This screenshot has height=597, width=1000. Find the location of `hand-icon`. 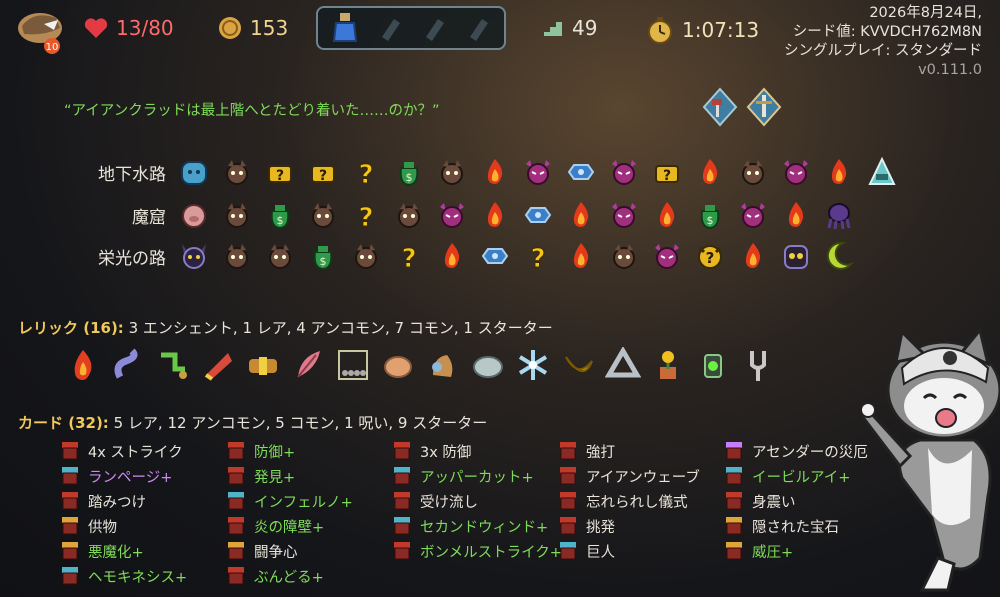

hand-icon is located at coordinates (398, 365).